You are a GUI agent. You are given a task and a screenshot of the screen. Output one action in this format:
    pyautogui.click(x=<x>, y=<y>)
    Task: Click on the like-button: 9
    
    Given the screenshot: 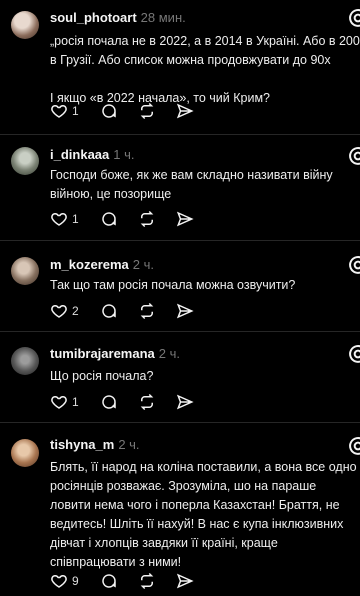 What is the action you would take?
    pyautogui.click(x=65, y=581)
    